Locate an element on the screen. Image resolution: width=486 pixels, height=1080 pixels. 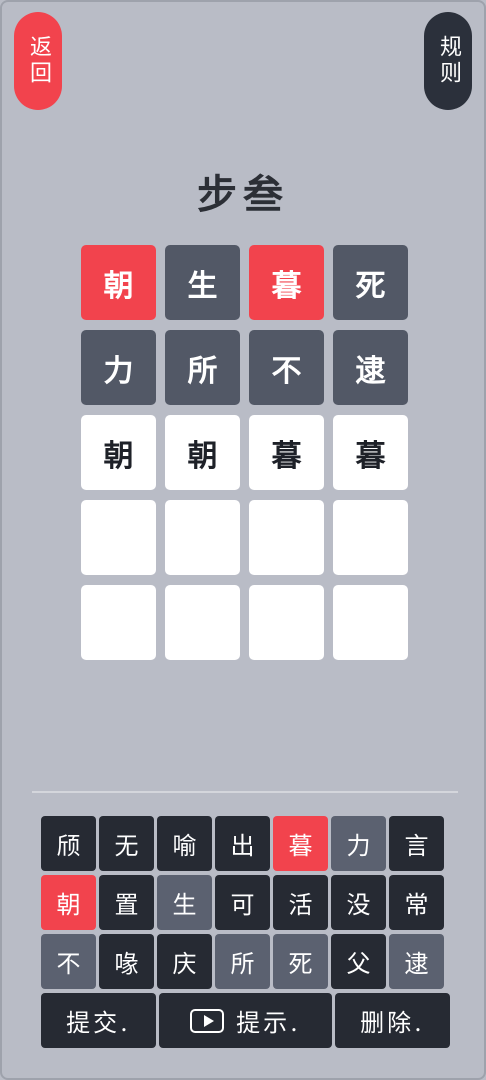
keyboard-key: 活 is located at coordinates (300, 902).